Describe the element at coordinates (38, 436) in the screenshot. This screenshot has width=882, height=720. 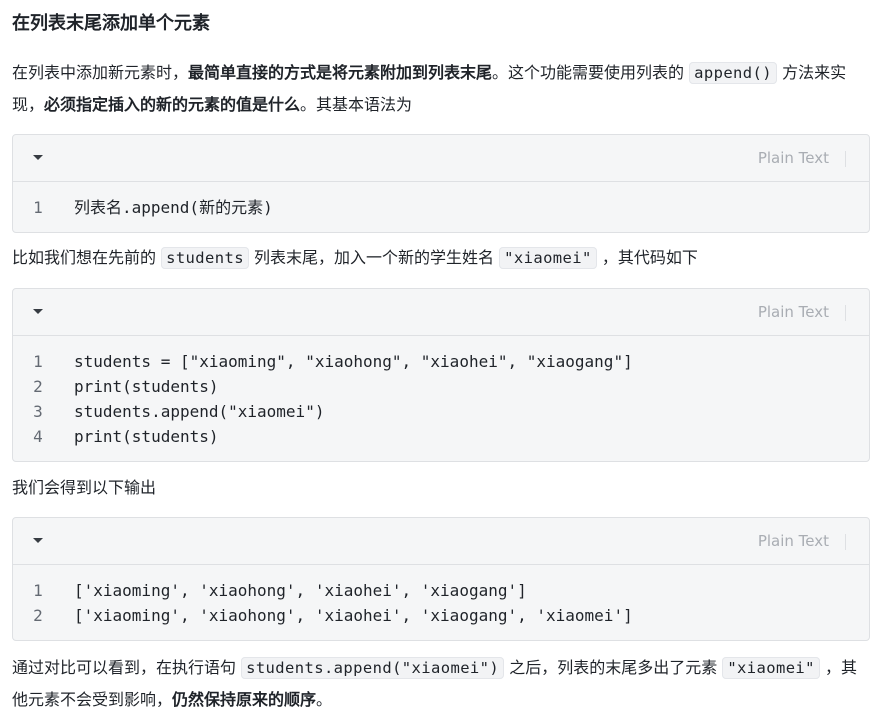
I see `line-number: 4` at that location.